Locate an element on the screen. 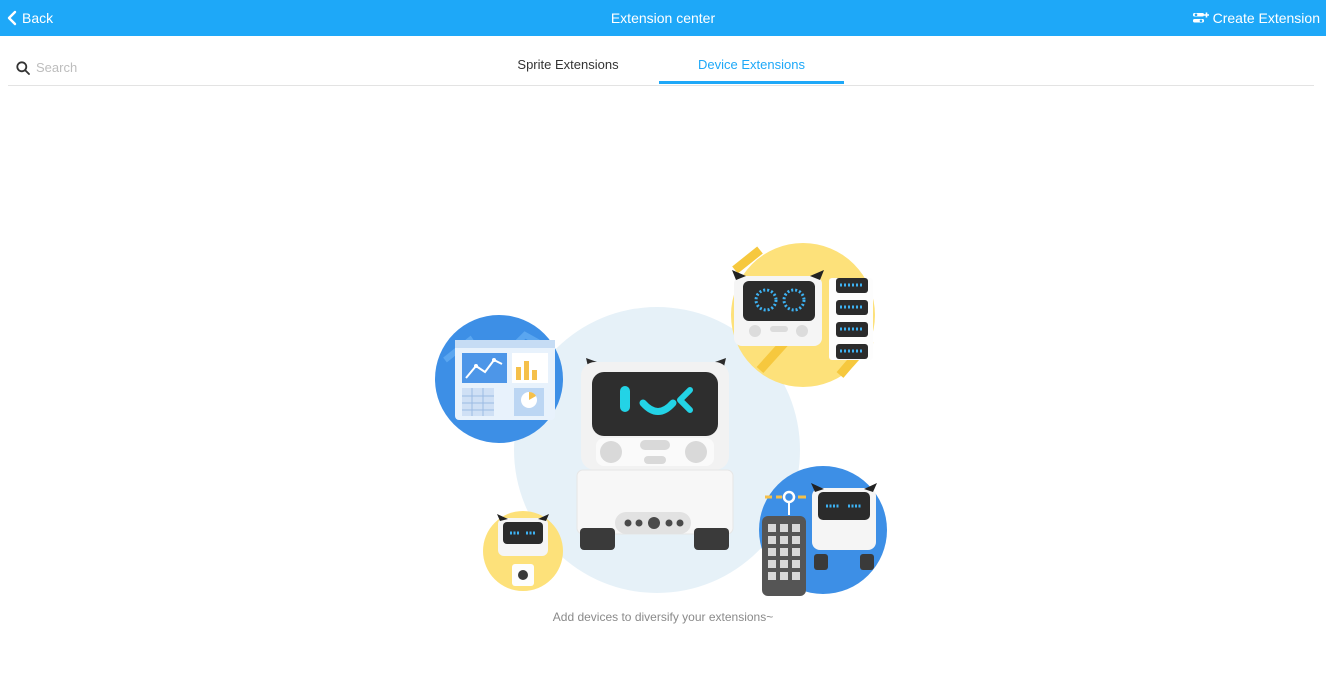 The width and height of the screenshot is (1326, 682). back-button: Back is located at coordinates (29, 18).